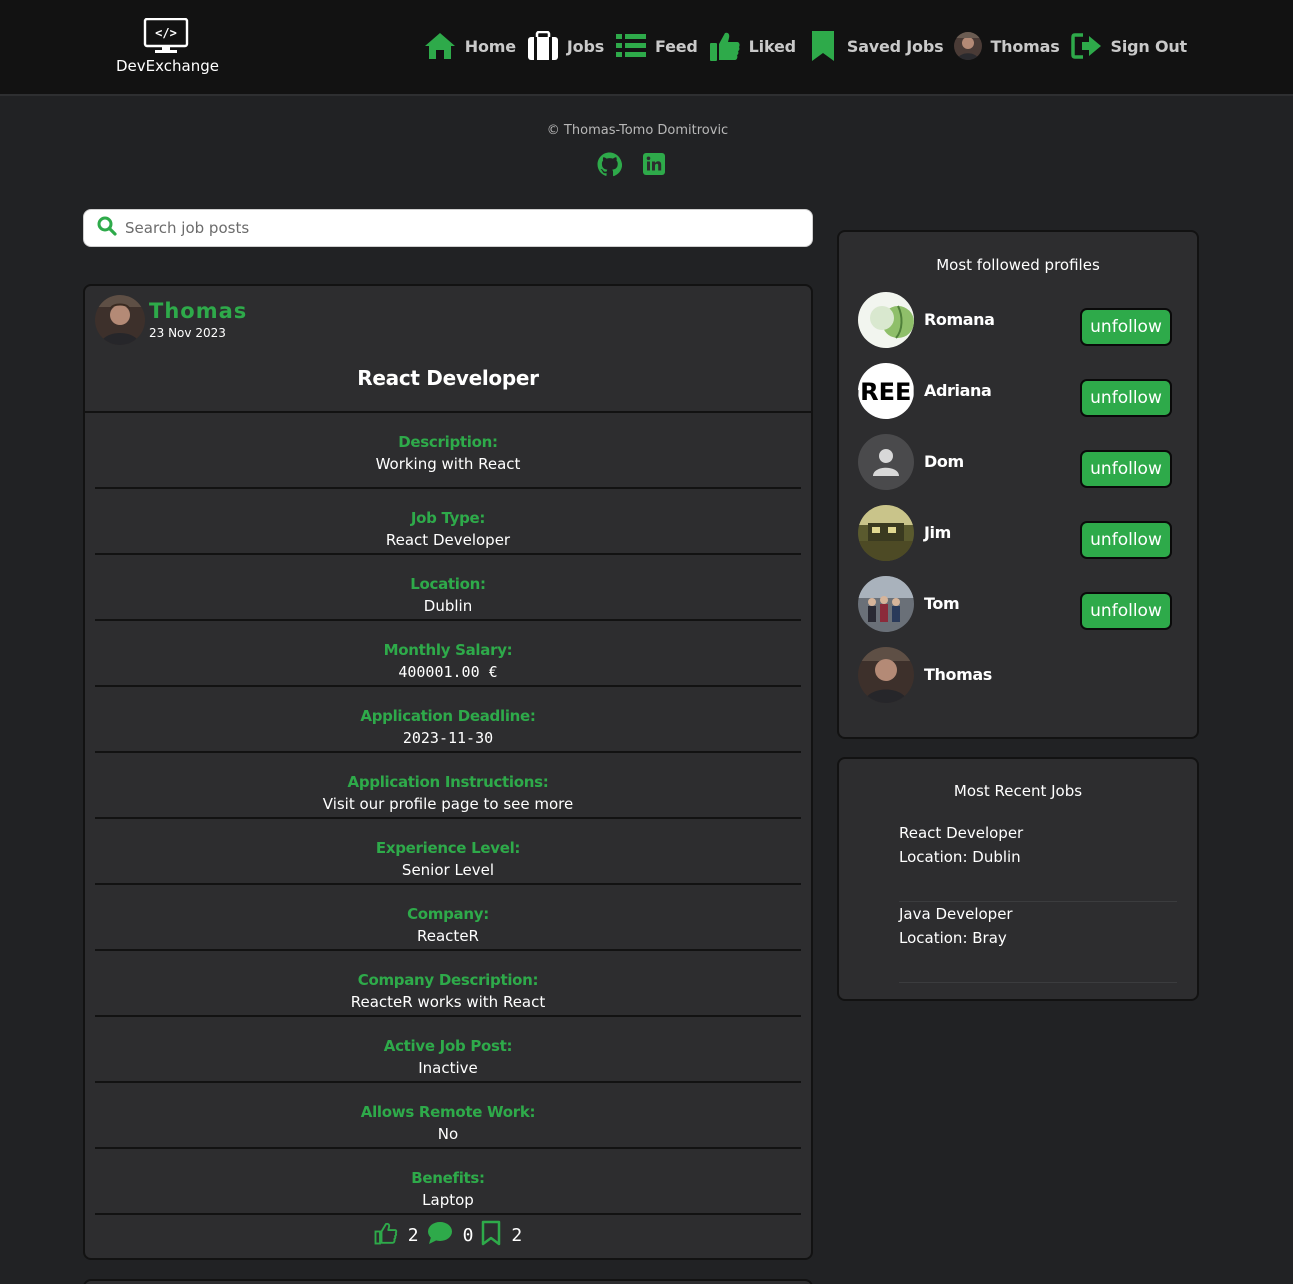  Describe the element at coordinates (120, 320) in the screenshot. I see `author-avatar` at that location.